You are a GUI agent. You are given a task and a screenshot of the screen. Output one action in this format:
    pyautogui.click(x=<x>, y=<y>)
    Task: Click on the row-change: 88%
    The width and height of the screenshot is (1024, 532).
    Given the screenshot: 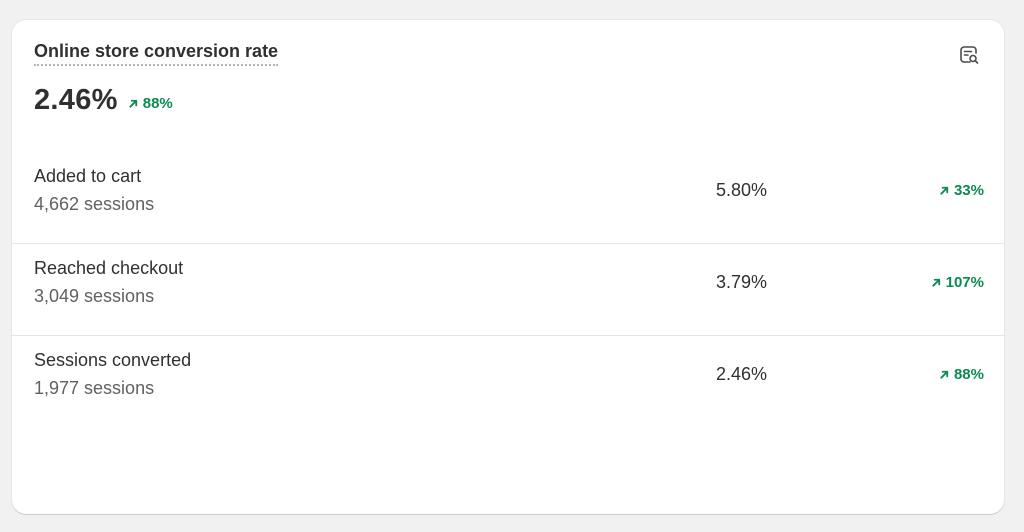 What is the action you would take?
    pyautogui.click(x=961, y=374)
    